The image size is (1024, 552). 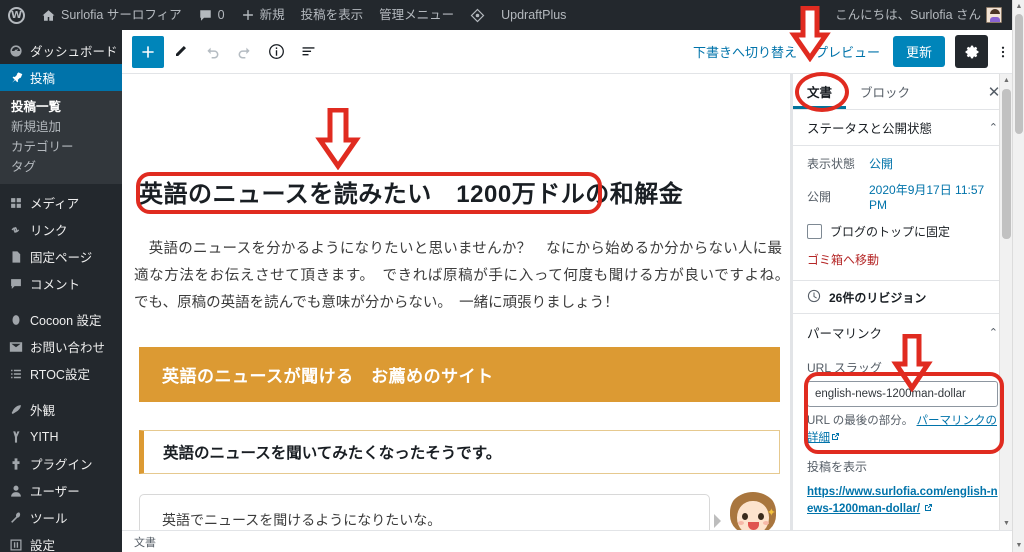 I want to click on sidebar-item-yith: YITH, so click(x=61, y=436).